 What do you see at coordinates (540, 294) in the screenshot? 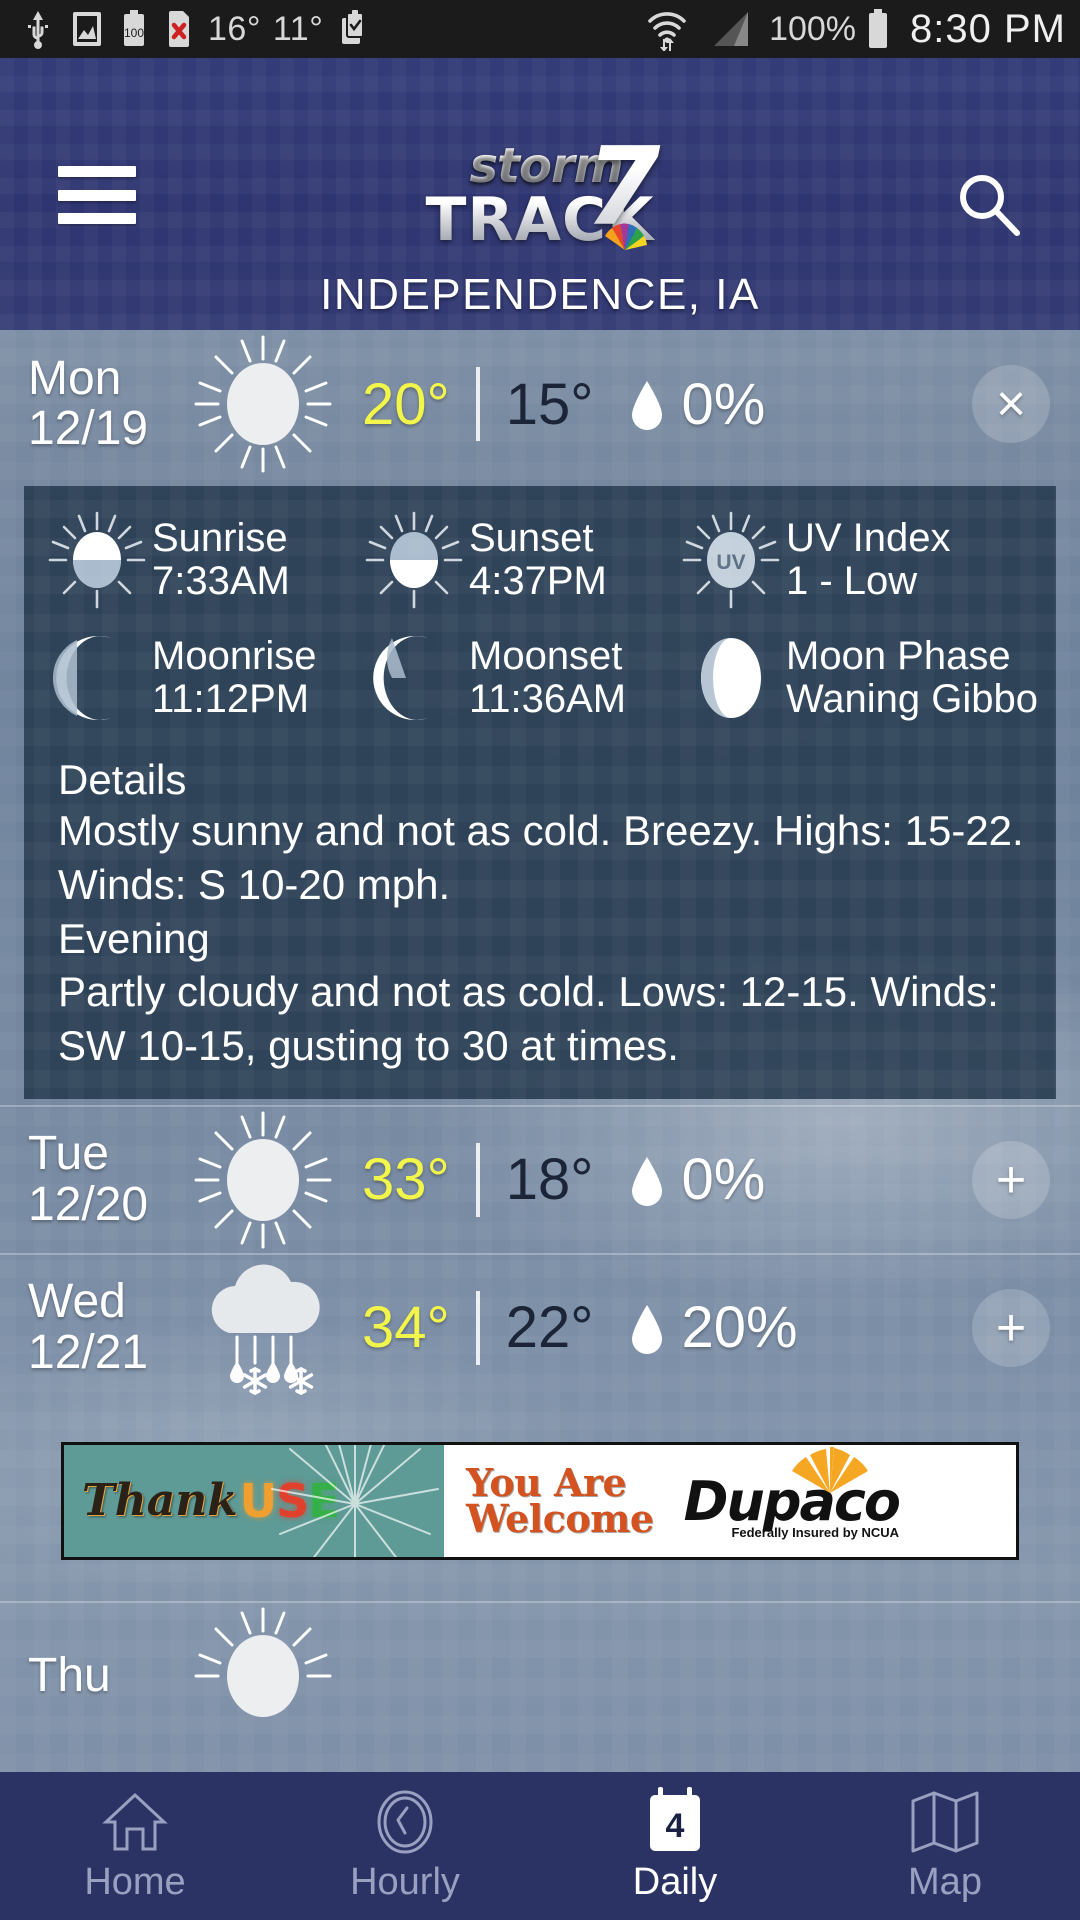
I see `location-title: INDEPENDENCE, IA` at bounding box center [540, 294].